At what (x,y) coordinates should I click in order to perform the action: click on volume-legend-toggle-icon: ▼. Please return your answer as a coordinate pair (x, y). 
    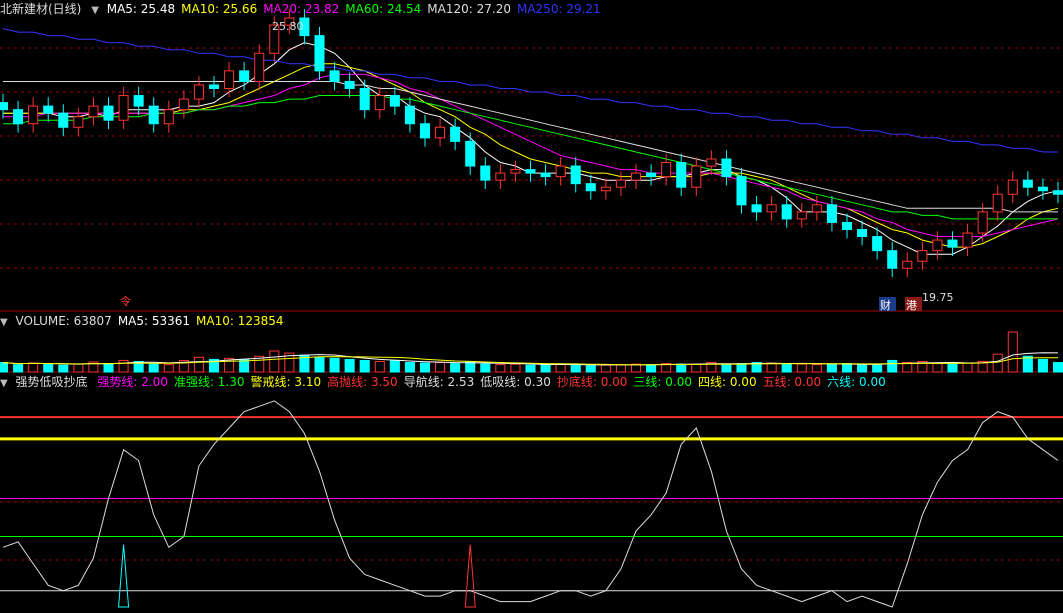
    Looking at the image, I should click on (4, 322).